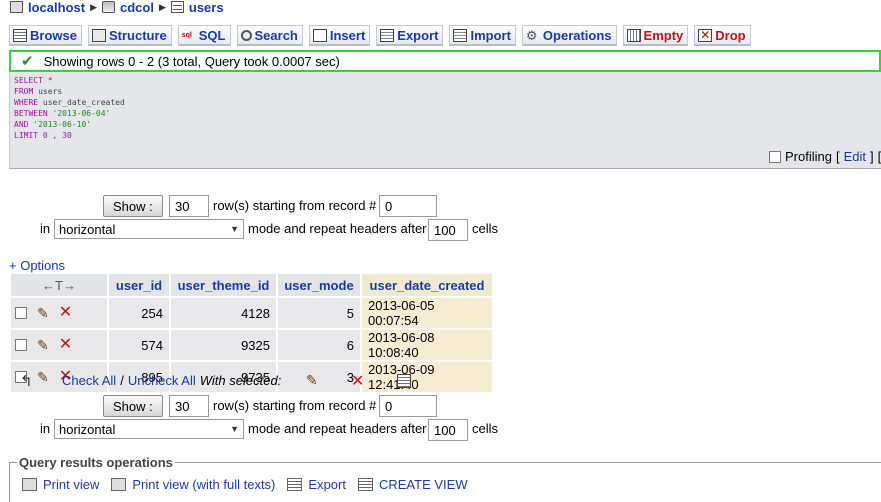 Image resolution: width=881 pixels, height=502 pixels. I want to click on show-button: Show :, so click(133, 206).